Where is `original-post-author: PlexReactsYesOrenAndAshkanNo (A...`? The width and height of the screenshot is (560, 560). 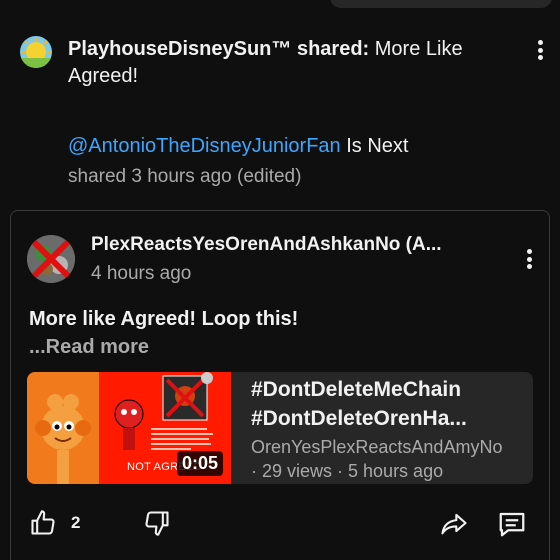 original-post-author: PlexReactsYesOrenAndAshkanNo (A... is located at coordinates (291, 245).